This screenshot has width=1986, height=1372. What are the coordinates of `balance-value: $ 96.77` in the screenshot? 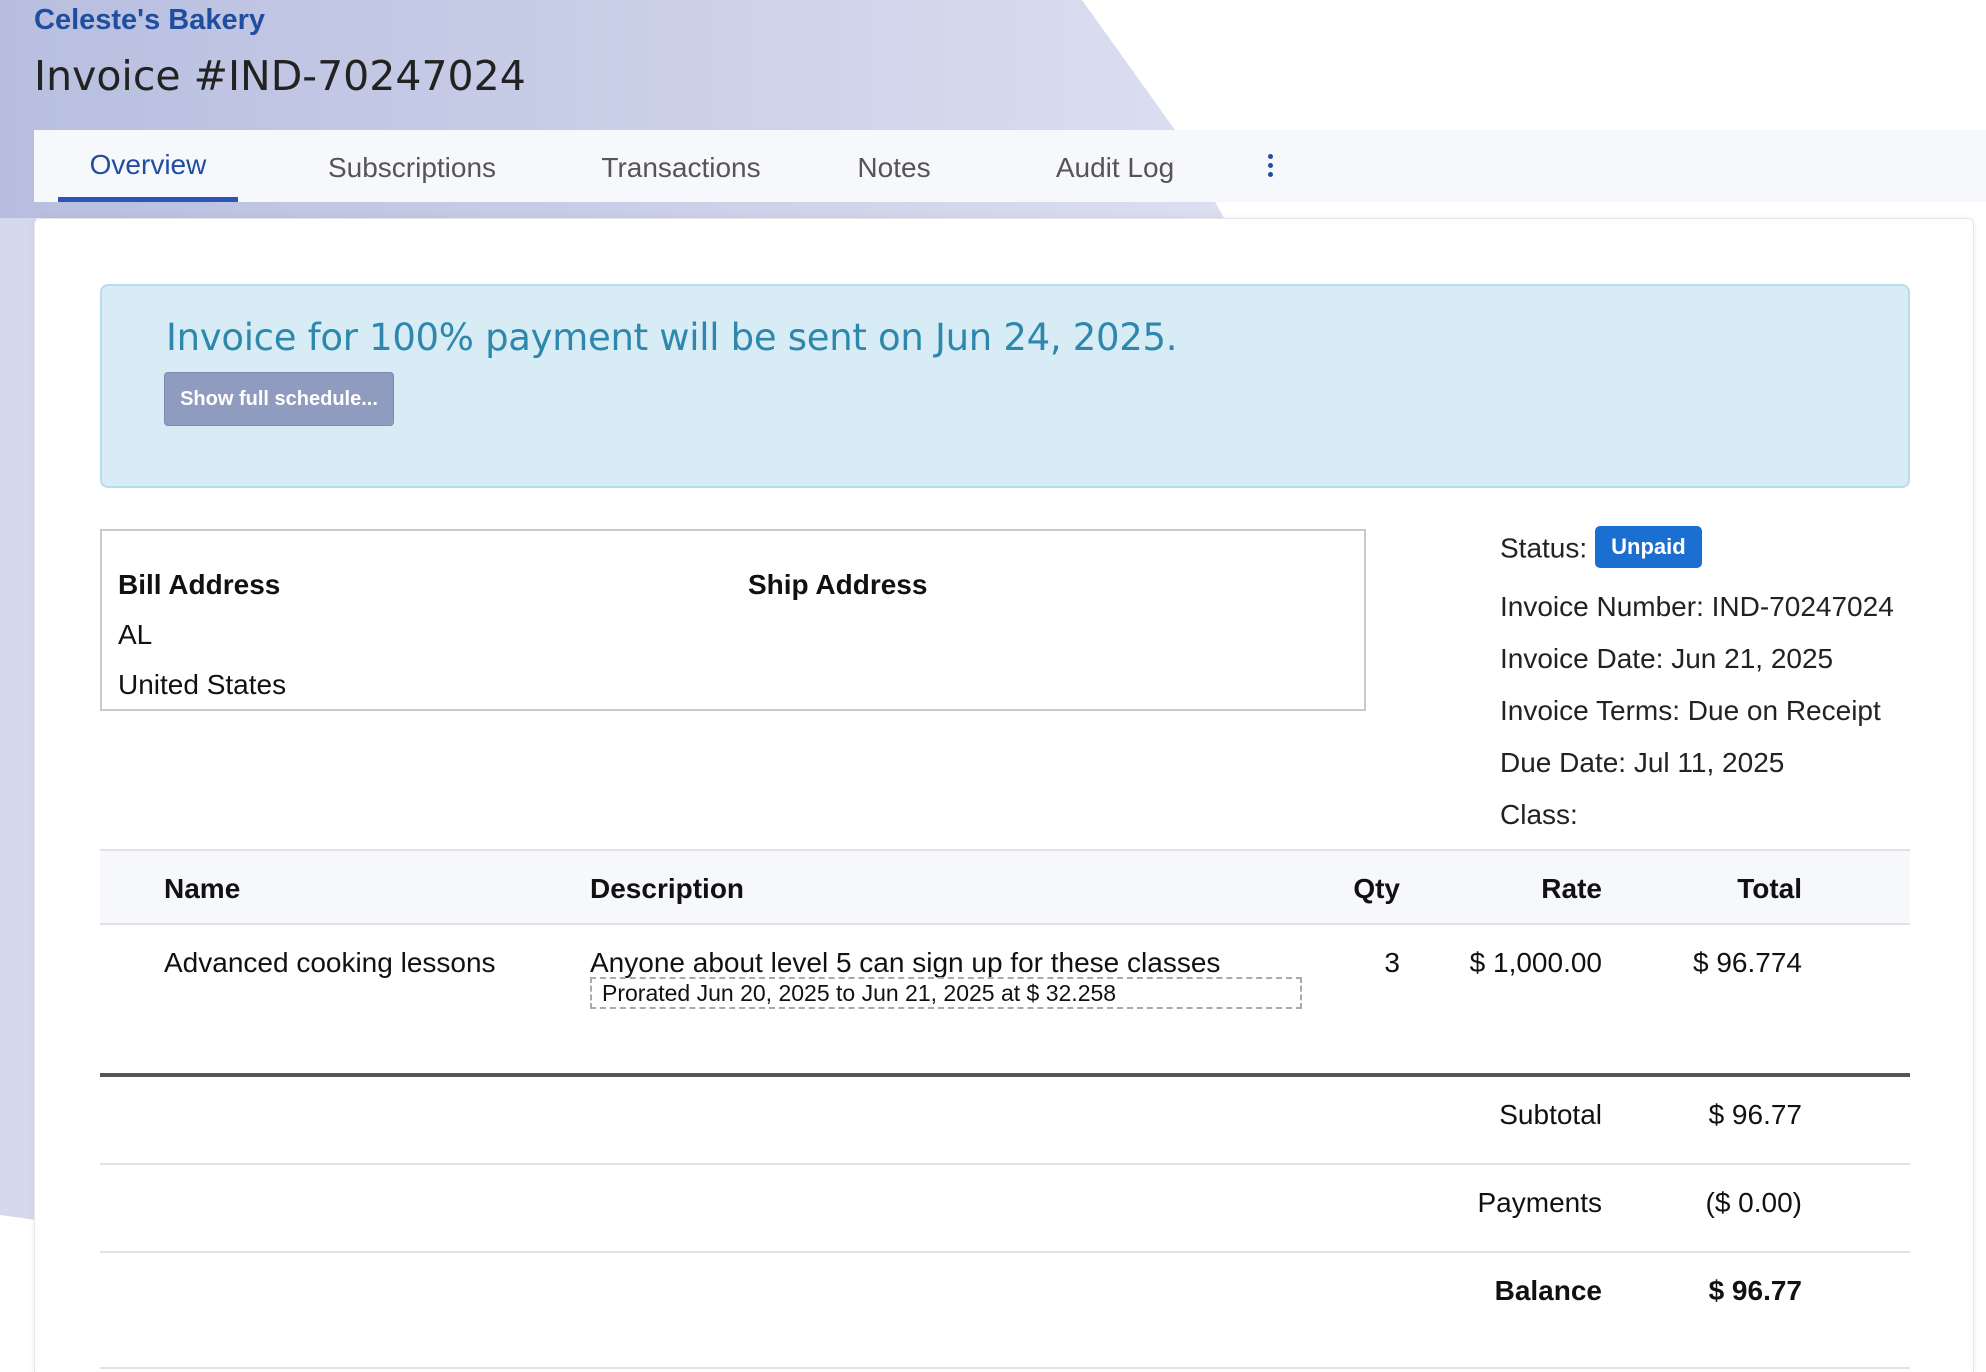 It's located at (1755, 1290).